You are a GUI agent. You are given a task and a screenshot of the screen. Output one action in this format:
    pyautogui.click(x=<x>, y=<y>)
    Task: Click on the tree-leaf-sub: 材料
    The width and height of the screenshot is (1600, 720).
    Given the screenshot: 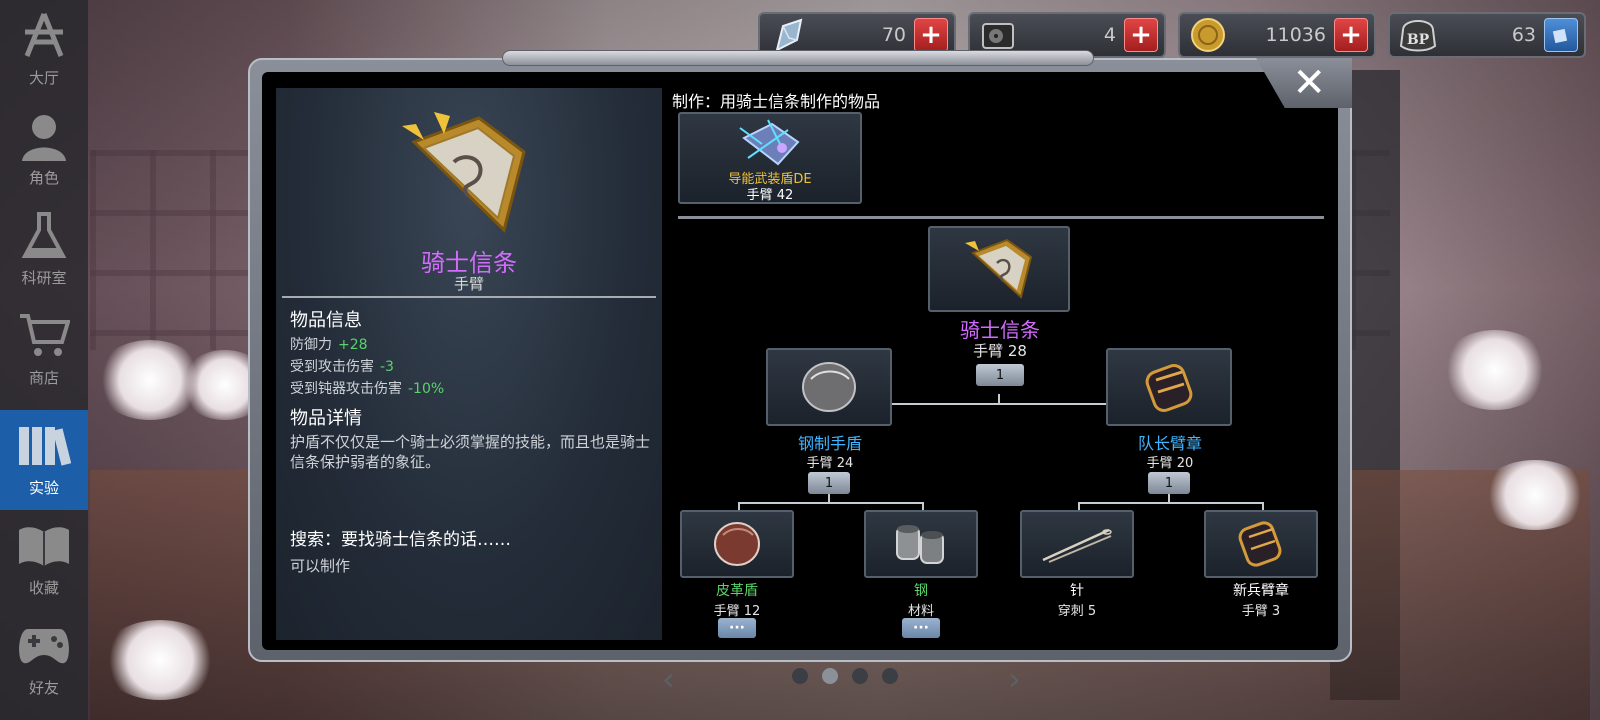 What is the action you would take?
    pyautogui.click(x=920, y=611)
    